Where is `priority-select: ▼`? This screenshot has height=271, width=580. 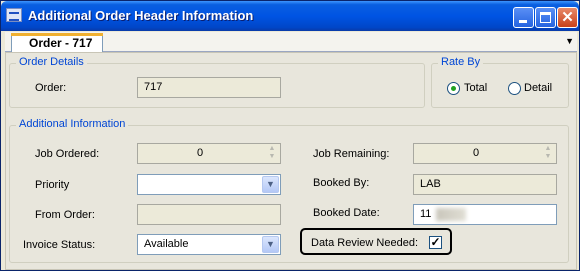 priority-select: ▼ is located at coordinates (209, 184).